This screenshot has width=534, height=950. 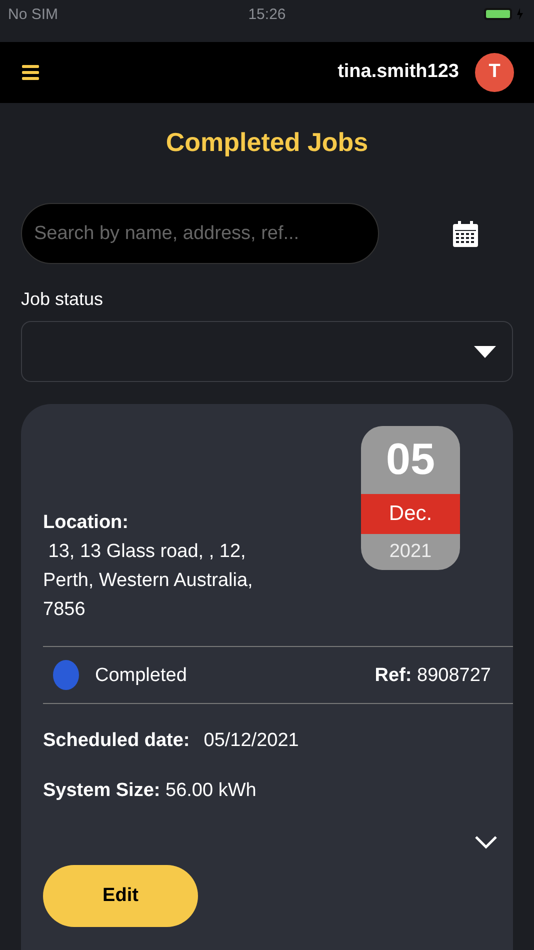 I want to click on status-text: Completed, so click(x=141, y=676).